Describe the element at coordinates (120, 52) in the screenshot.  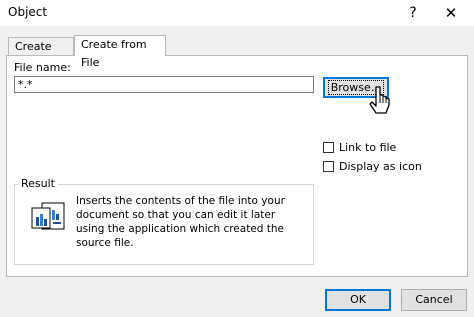
I see `tab-create-from-file: Create from File` at that location.